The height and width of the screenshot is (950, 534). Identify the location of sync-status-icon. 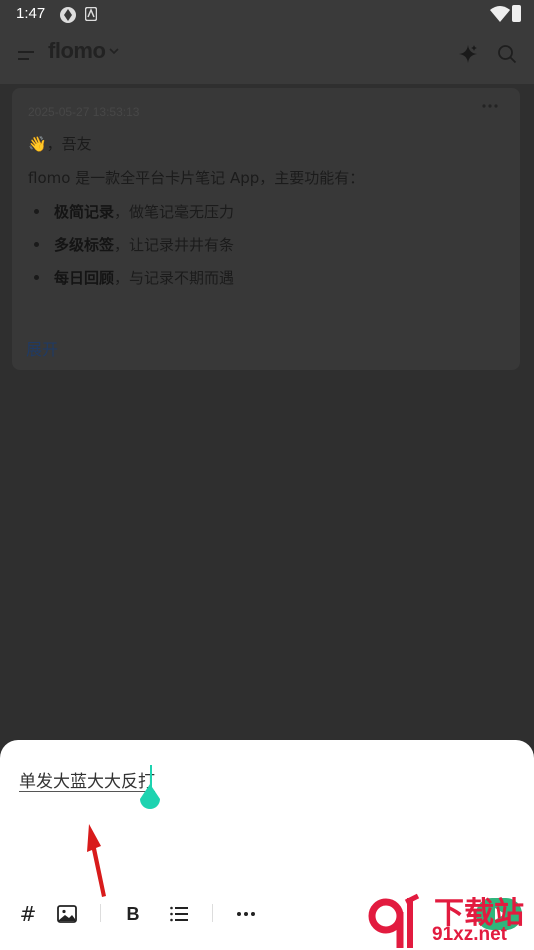
(68, 15).